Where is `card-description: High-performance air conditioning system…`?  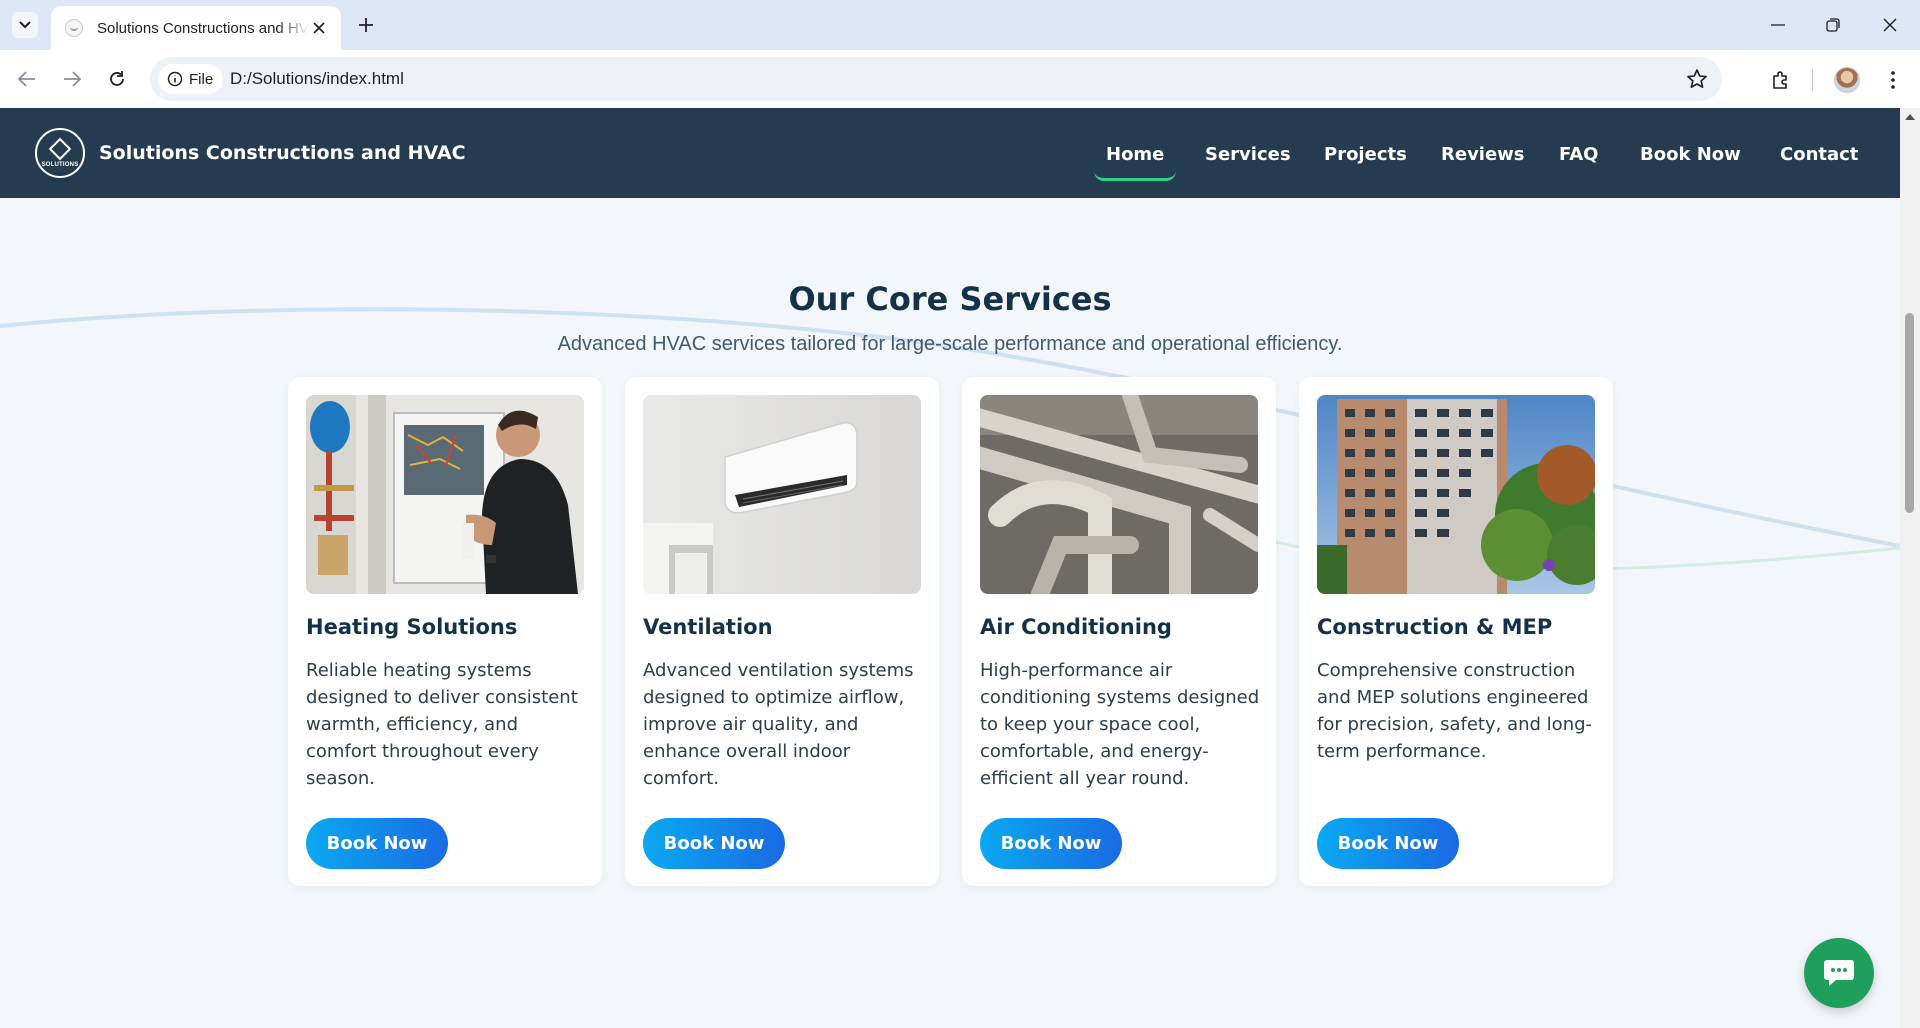
card-description: High-performance air conditioning system… is located at coordinates (1120, 724).